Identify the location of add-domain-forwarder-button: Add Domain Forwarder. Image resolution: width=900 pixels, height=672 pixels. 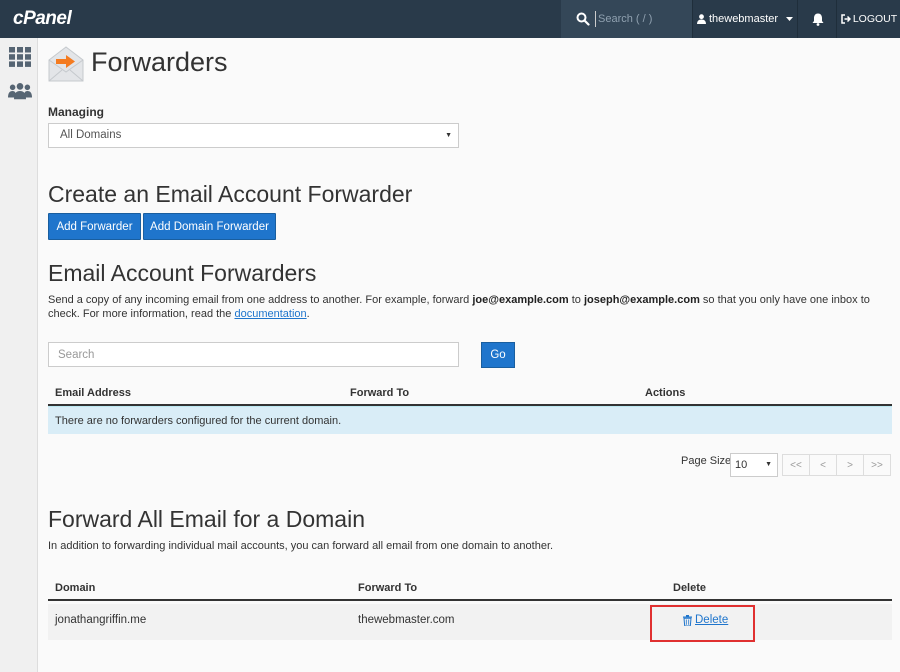
(209, 226).